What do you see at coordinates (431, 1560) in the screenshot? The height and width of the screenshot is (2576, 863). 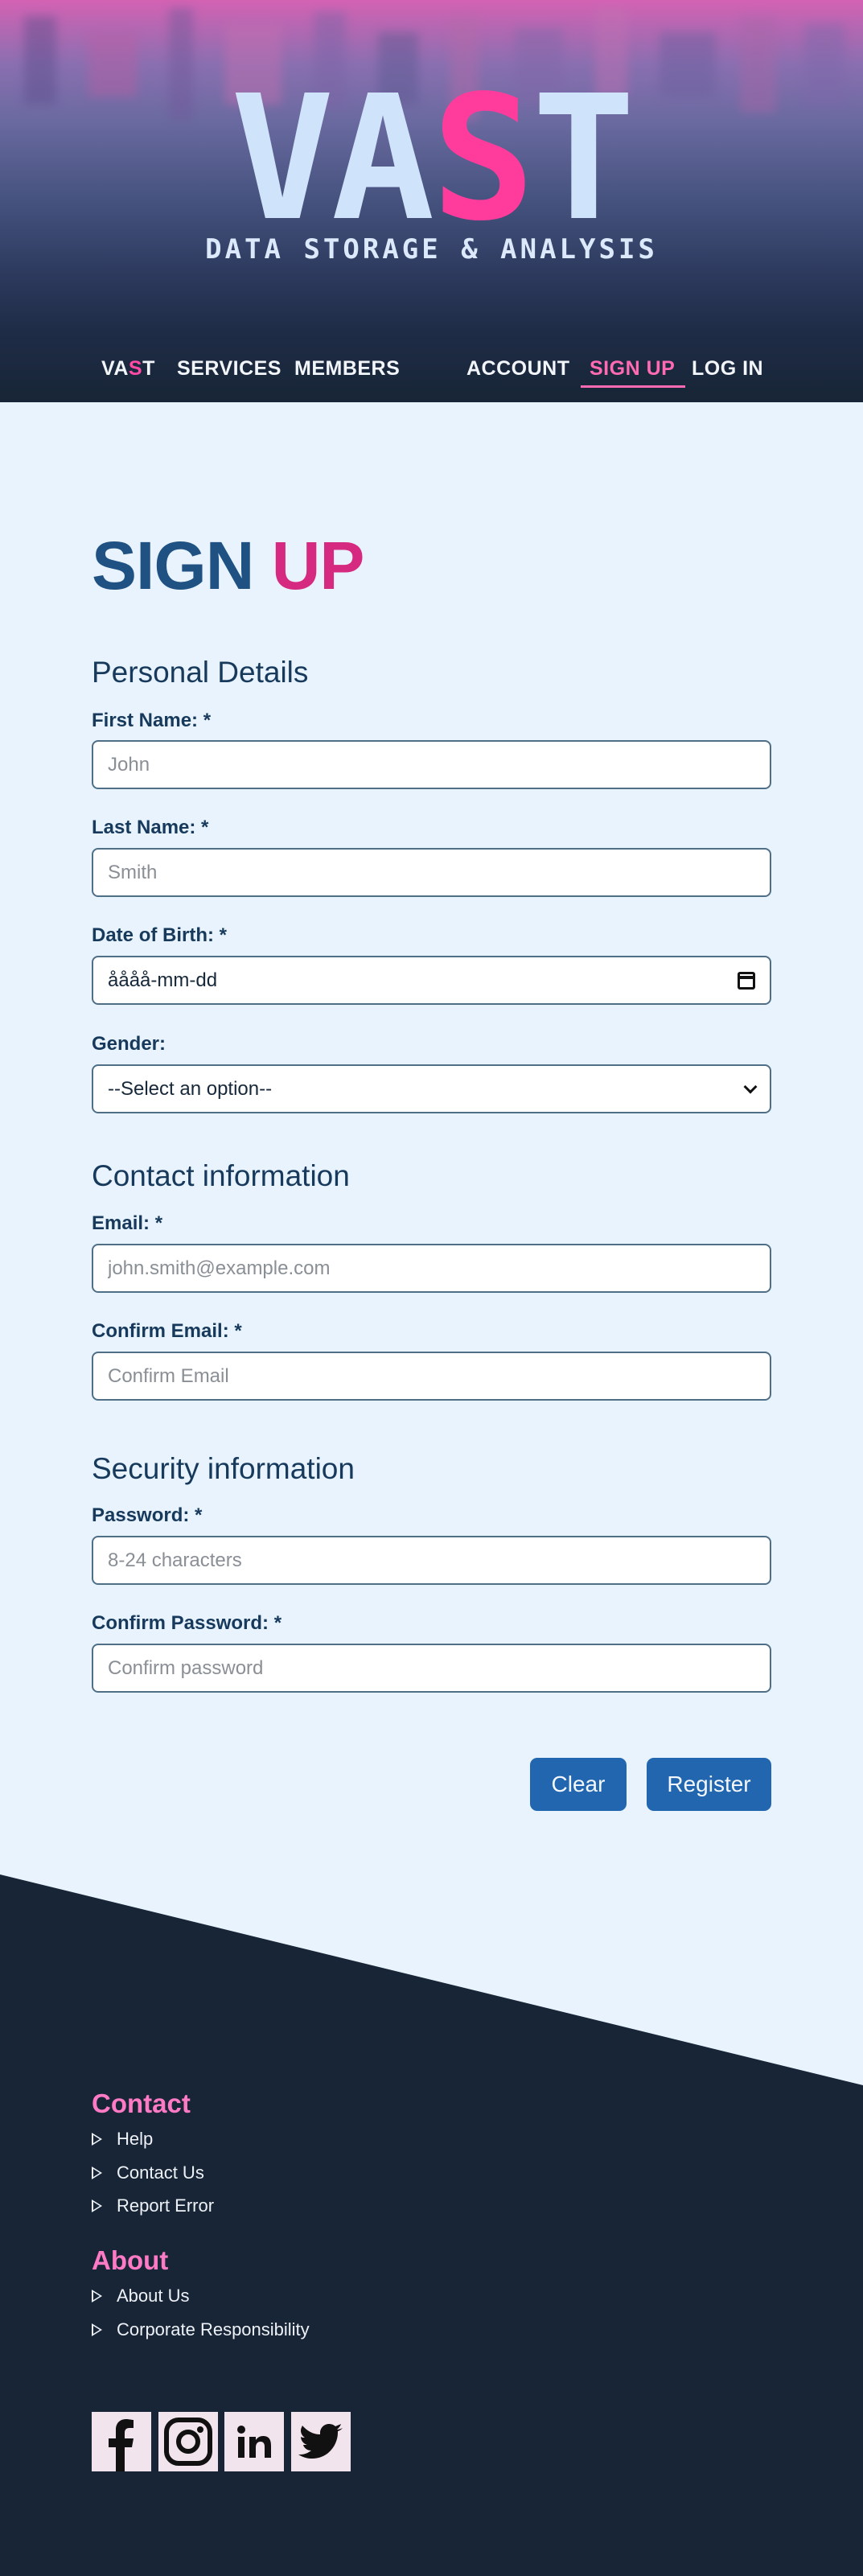 I see `password-input` at bounding box center [431, 1560].